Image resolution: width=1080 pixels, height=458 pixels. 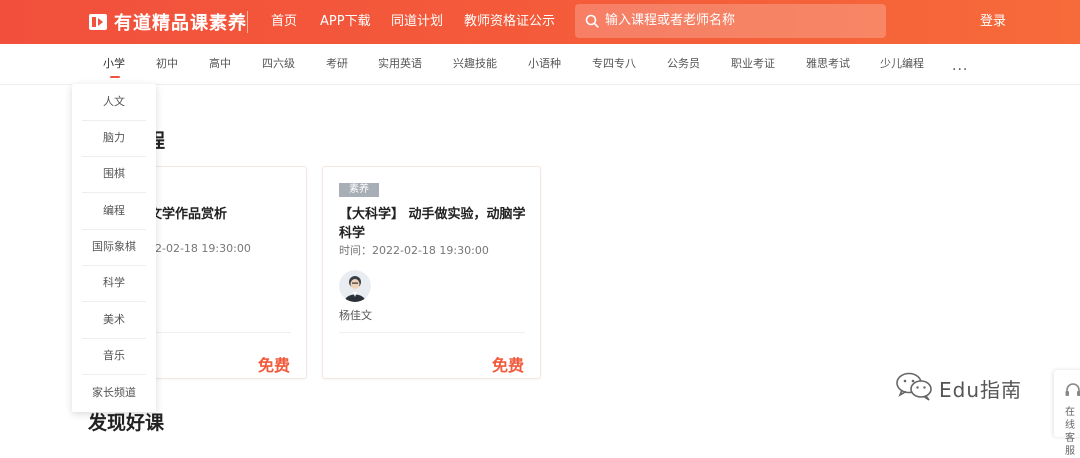 I want to click on tab-minor-languages: 小语种, so click(x=544, y=64).